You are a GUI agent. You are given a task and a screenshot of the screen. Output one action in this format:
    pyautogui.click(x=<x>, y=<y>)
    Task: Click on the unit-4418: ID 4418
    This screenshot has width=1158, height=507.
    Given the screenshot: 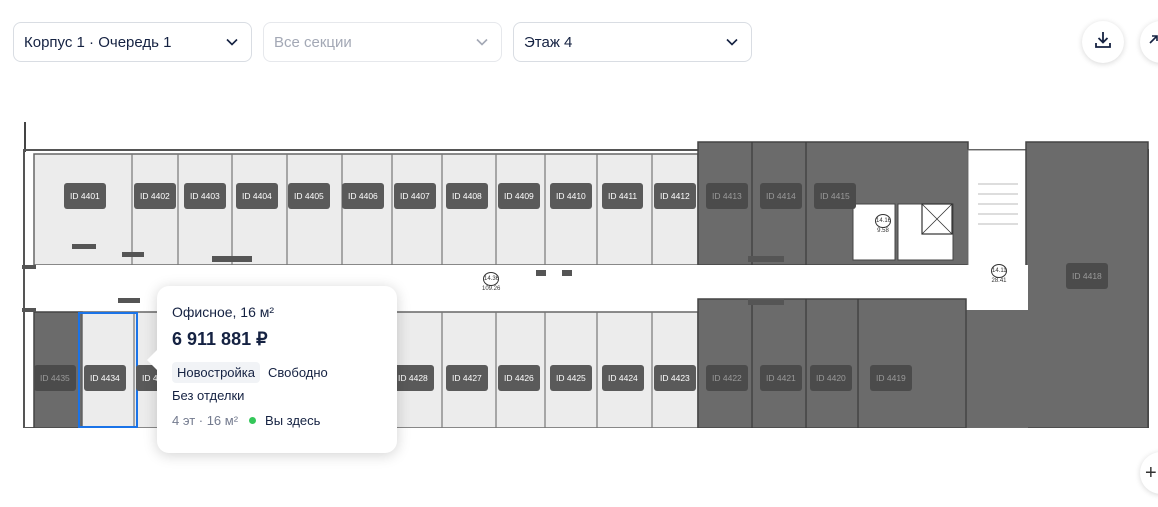 What is the action you would take?
    pyautogui.click(x=1087, y=276)
    